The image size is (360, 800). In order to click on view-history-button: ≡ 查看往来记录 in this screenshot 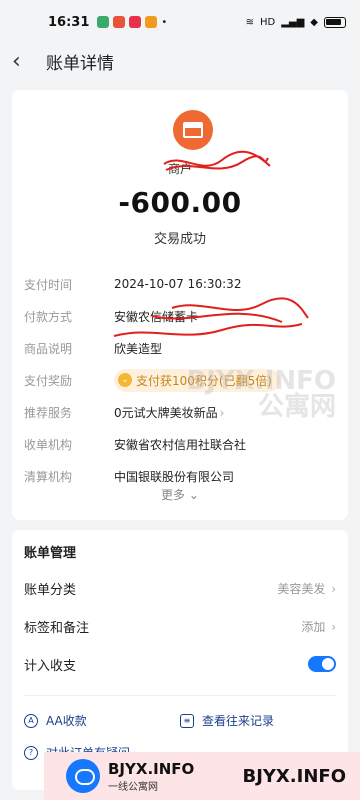, I will do `click(227, 720)`.